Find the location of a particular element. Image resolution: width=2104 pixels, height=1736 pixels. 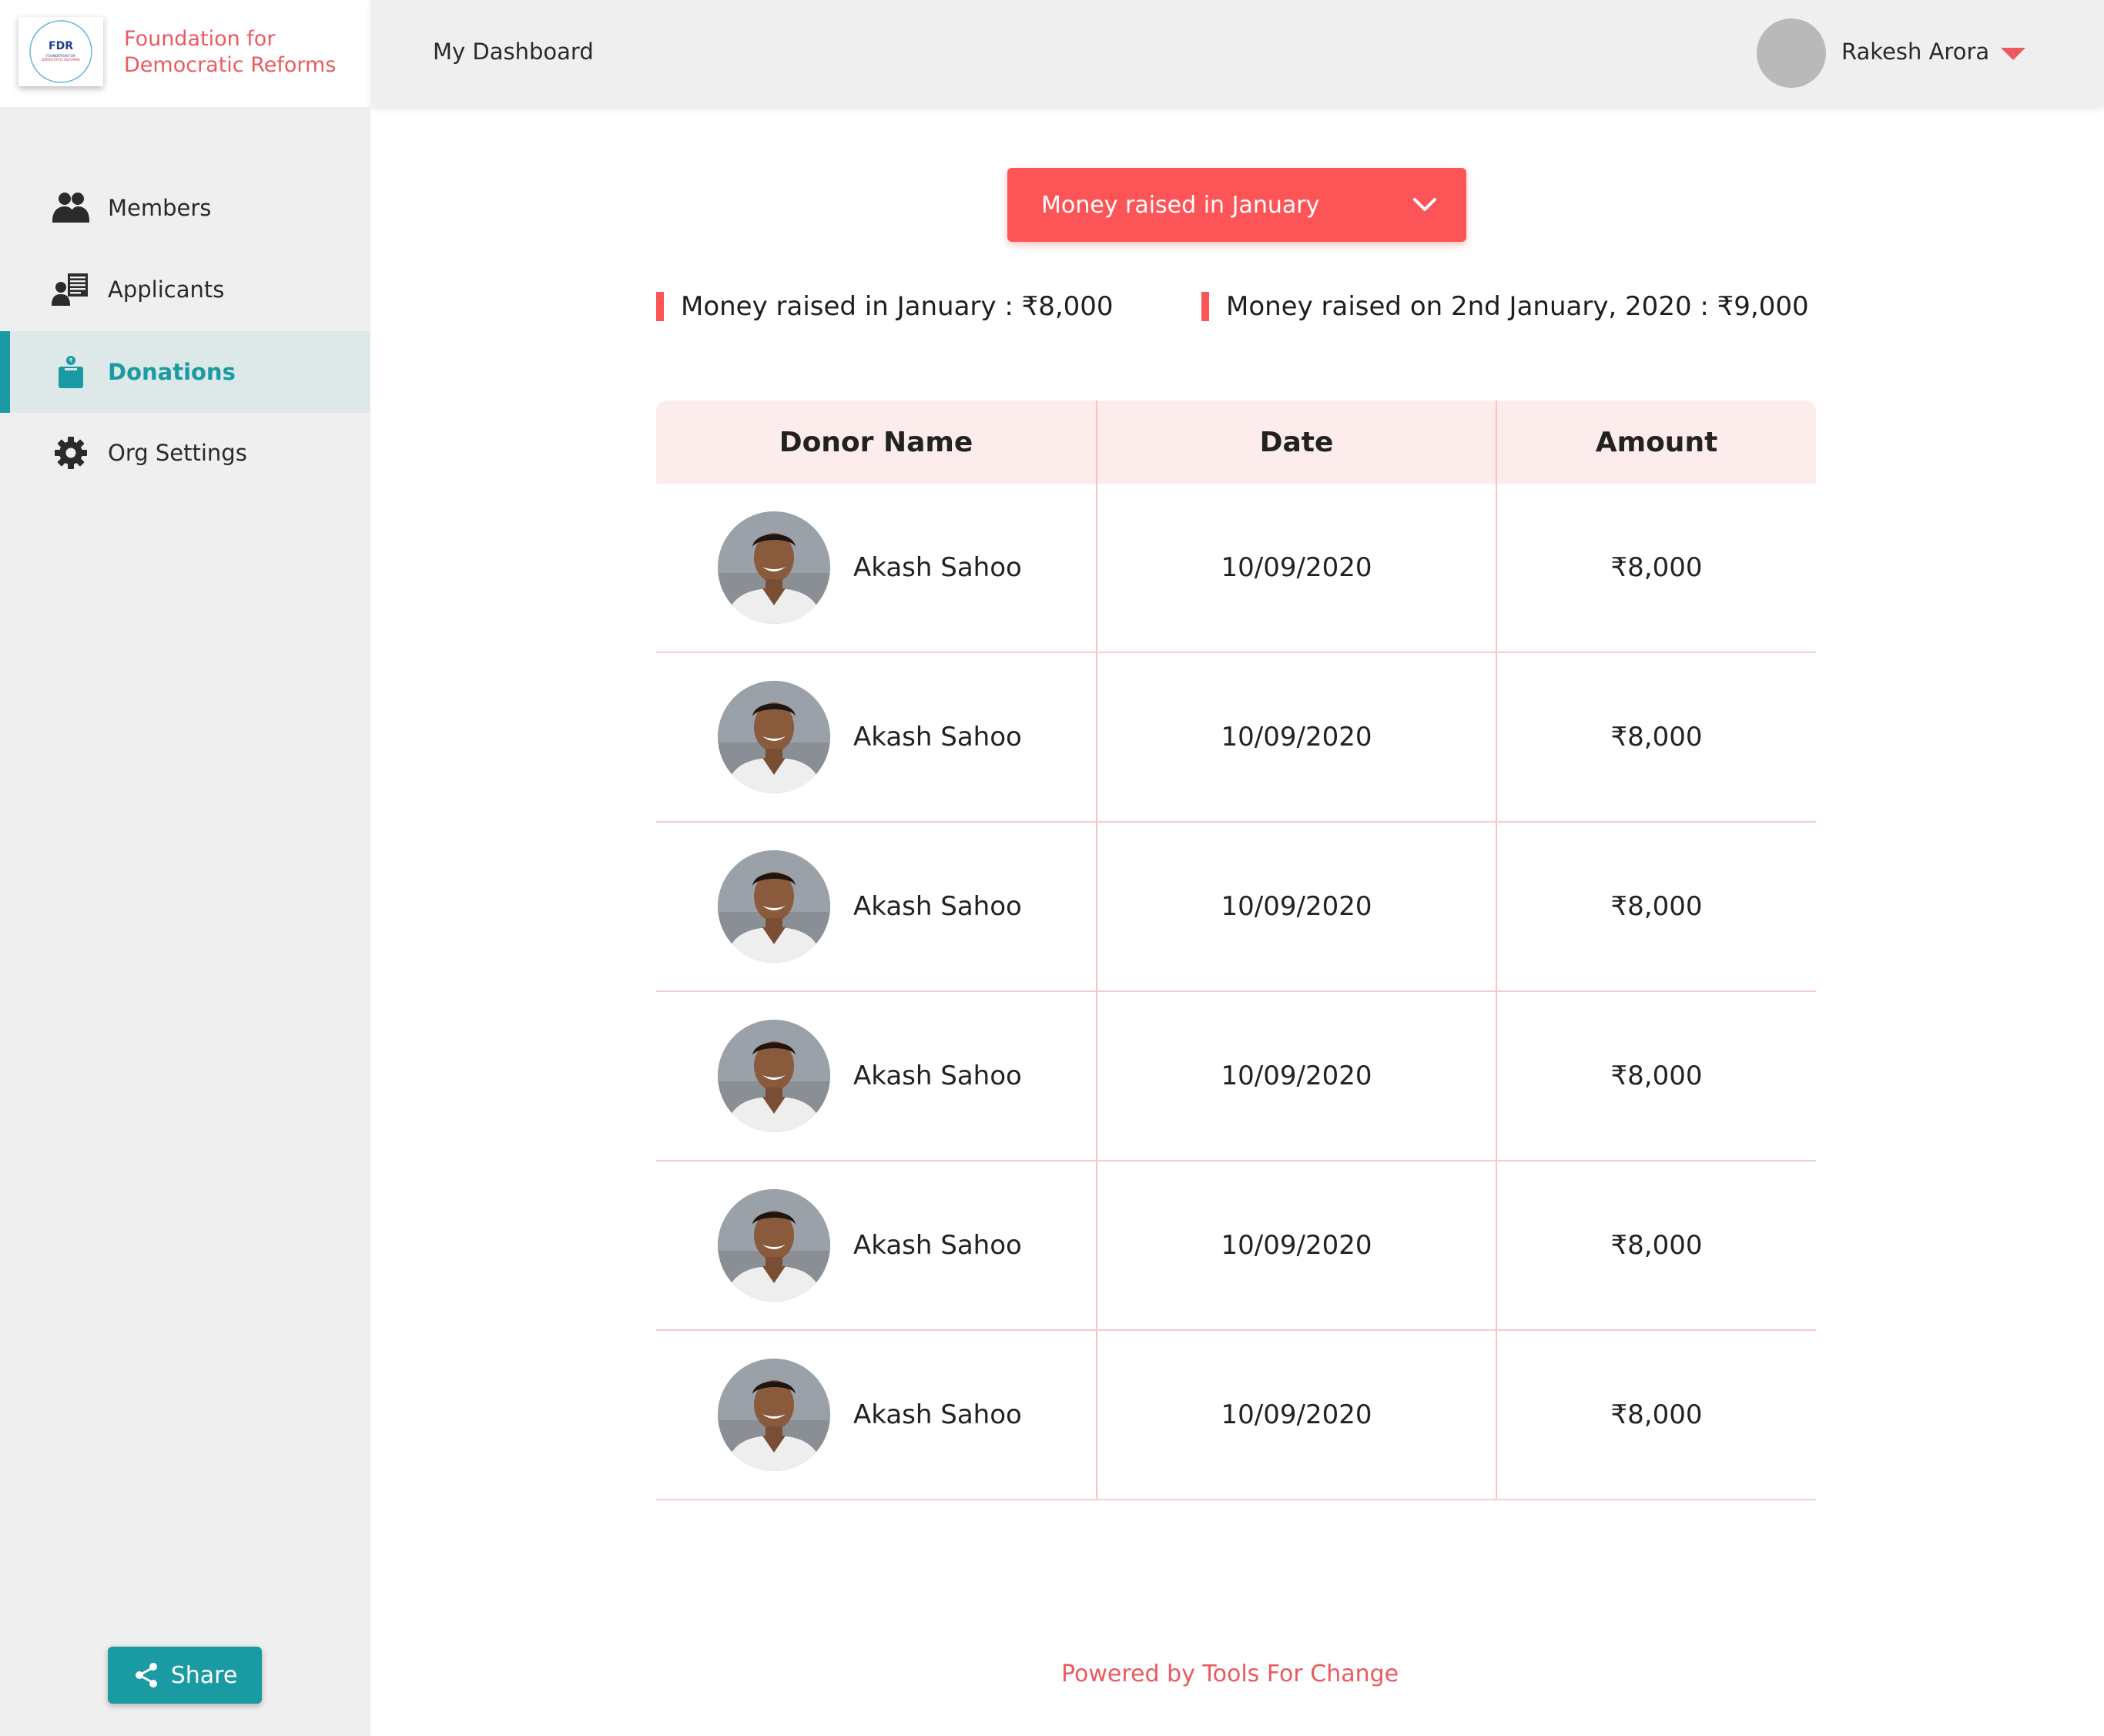

page-title: My Dashboard is located at coordinates (513, 52).